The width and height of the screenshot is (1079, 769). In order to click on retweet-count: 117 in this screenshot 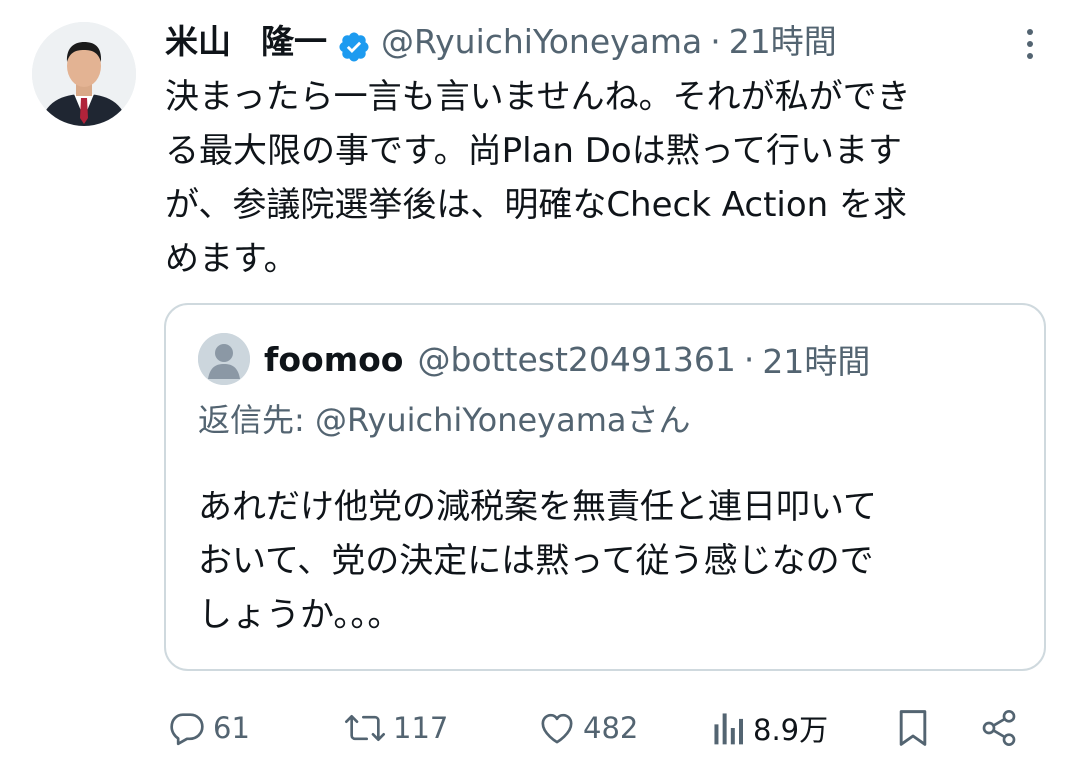, I will do `click(421, 728)`.